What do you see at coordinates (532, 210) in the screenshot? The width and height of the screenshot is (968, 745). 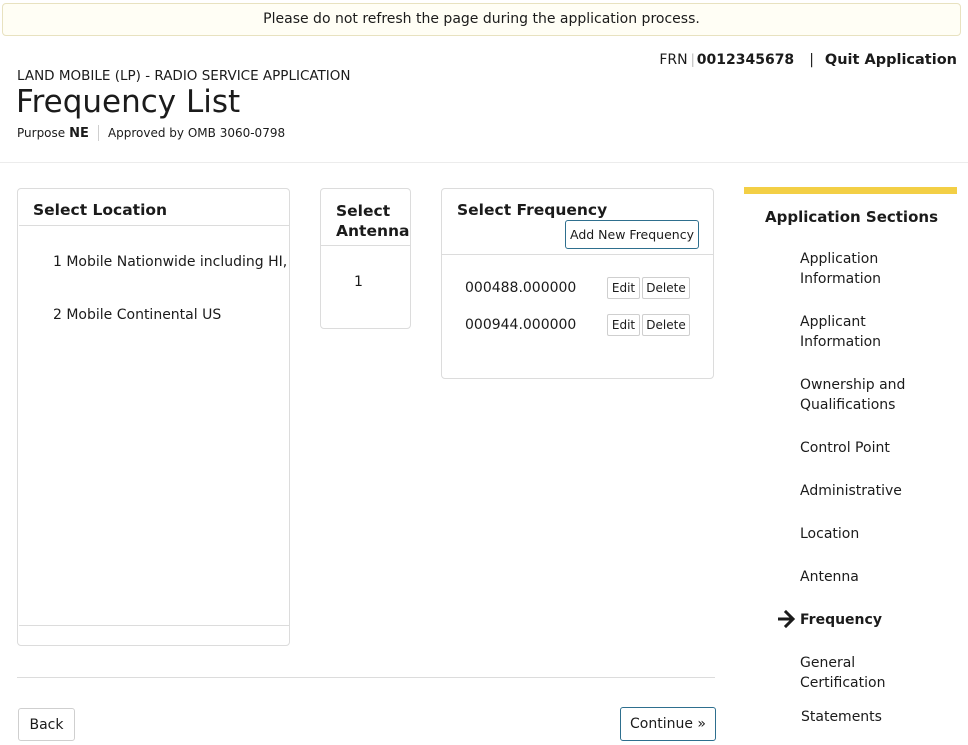 I see `select-frequency-title: Select Frequency` at bounding box center [532, 210].